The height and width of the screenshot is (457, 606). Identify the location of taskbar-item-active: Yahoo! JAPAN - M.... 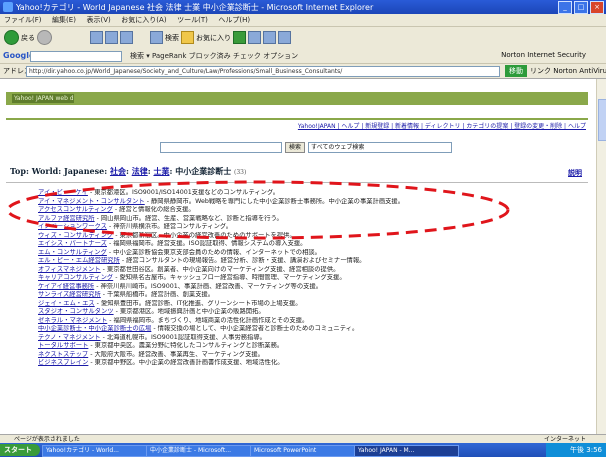
(406, 451).